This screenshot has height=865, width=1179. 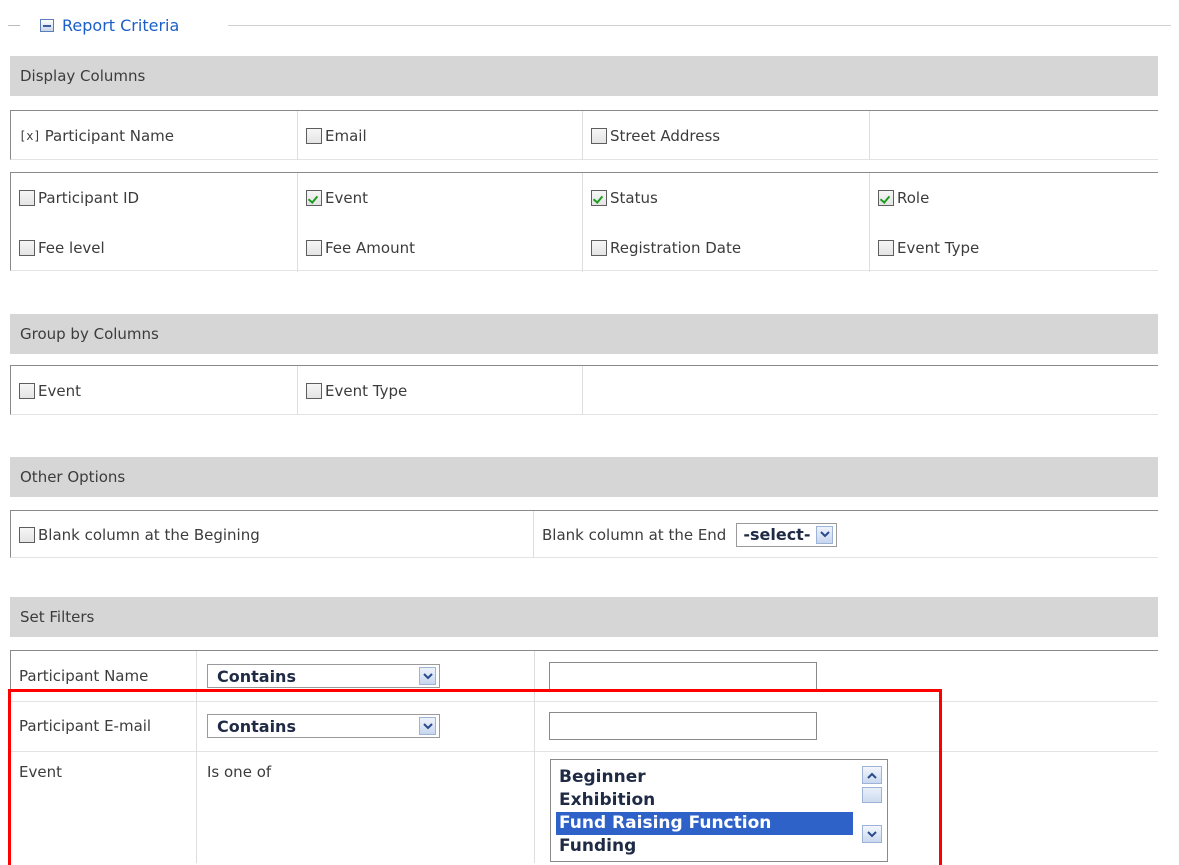 I want to click on blank-column-begin-checkbox, so click(x=27, y=534).